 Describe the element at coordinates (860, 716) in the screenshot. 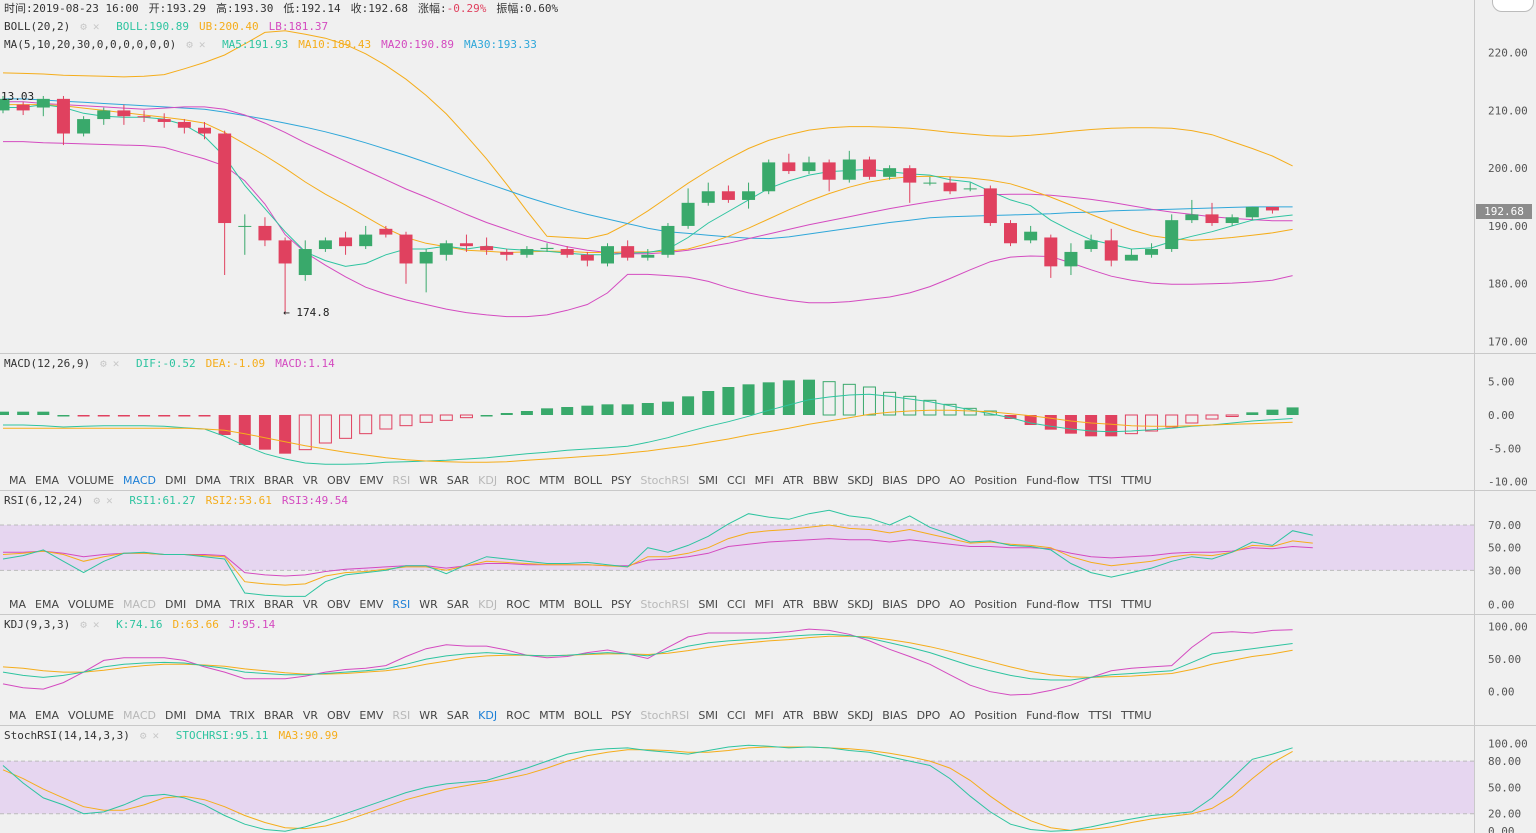

I see `tab-skdj: SKDJ` at that location.